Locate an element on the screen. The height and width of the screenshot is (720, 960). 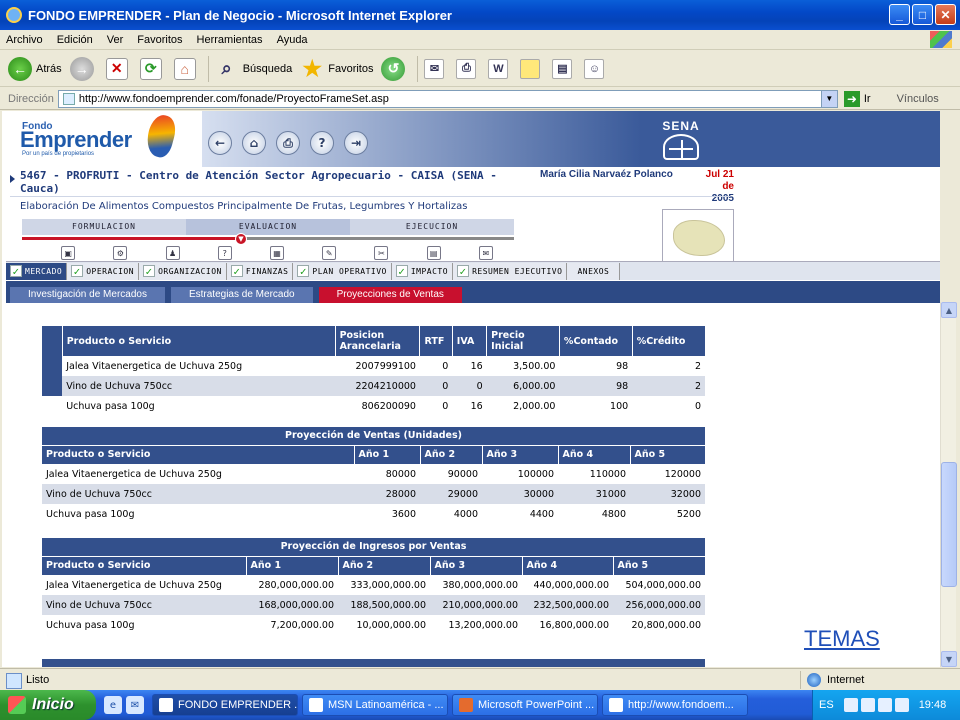
history-button: ↺ is located at coordinates (395, 68).